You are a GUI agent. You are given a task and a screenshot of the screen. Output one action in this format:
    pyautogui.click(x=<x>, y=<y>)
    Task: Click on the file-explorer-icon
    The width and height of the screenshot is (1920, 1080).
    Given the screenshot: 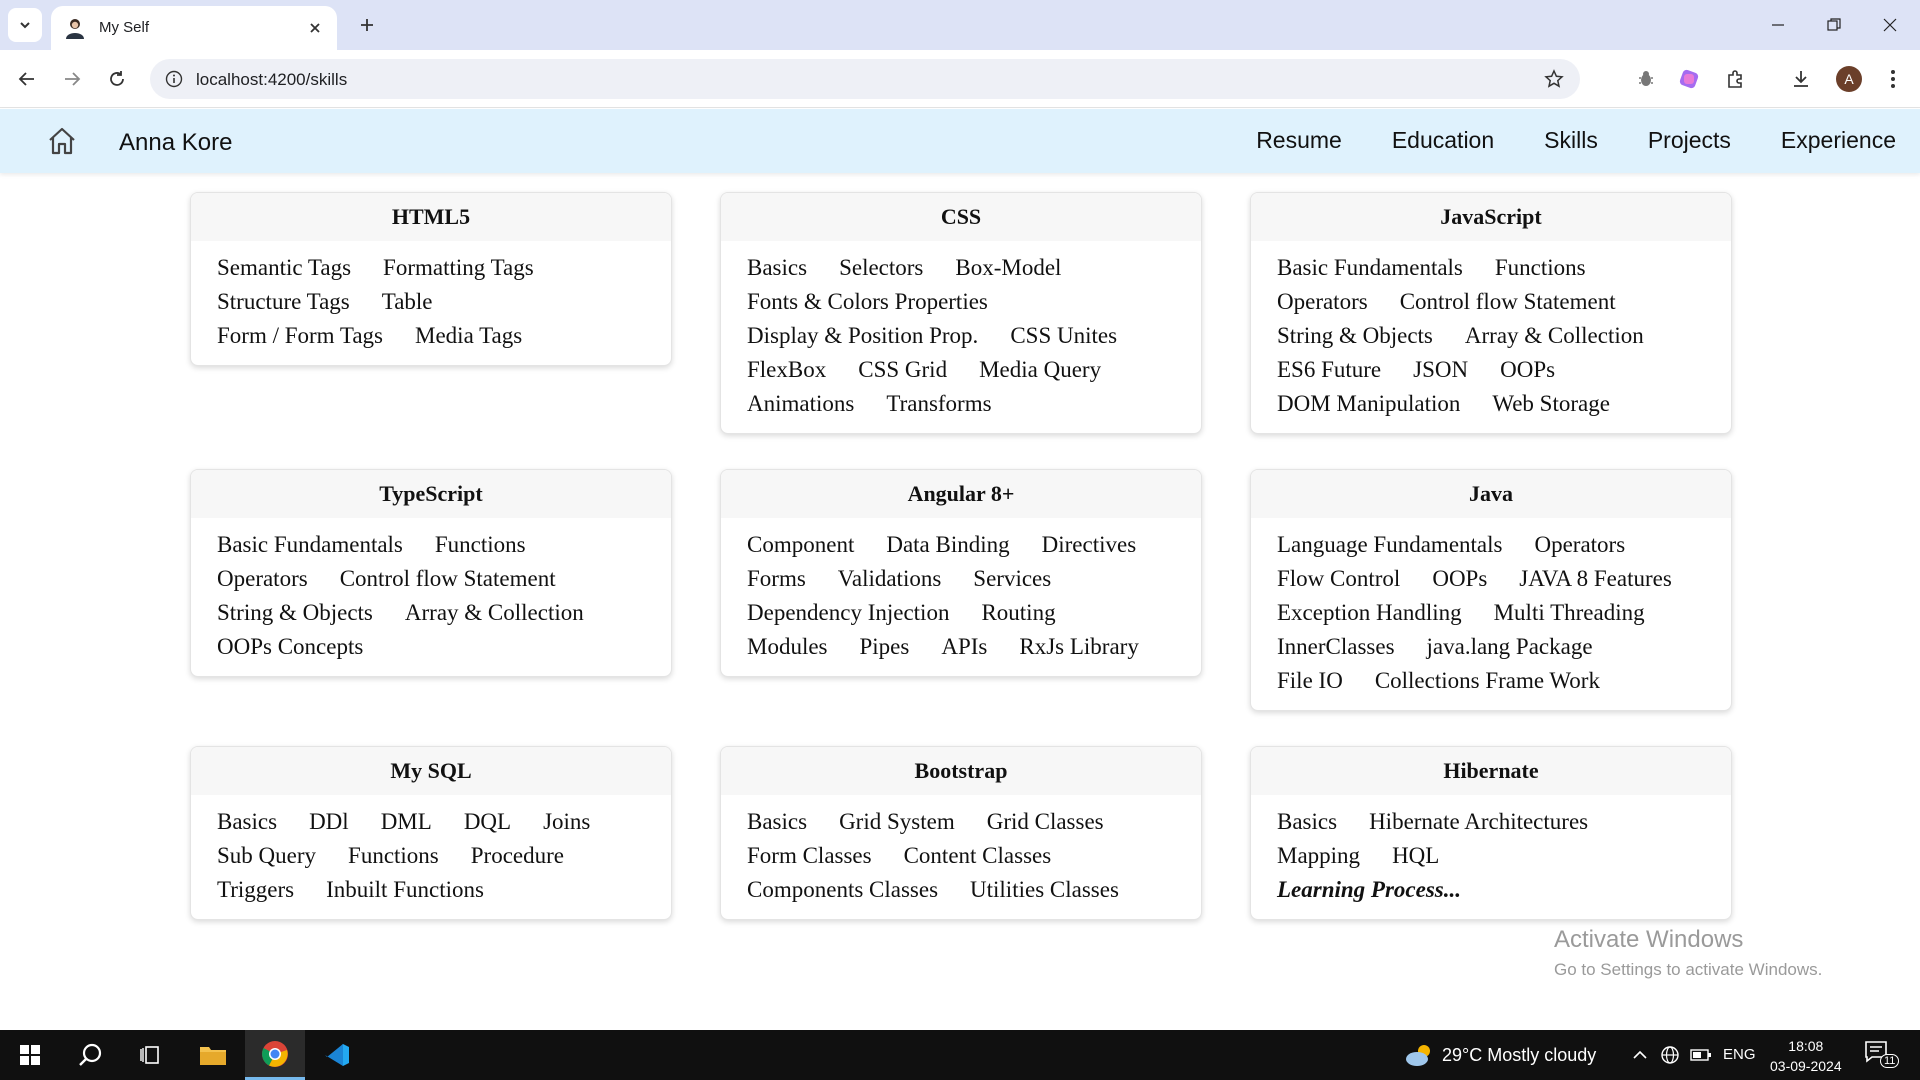 What is the action you would take?
    pyautogui.click(x=213, y=1055)
    